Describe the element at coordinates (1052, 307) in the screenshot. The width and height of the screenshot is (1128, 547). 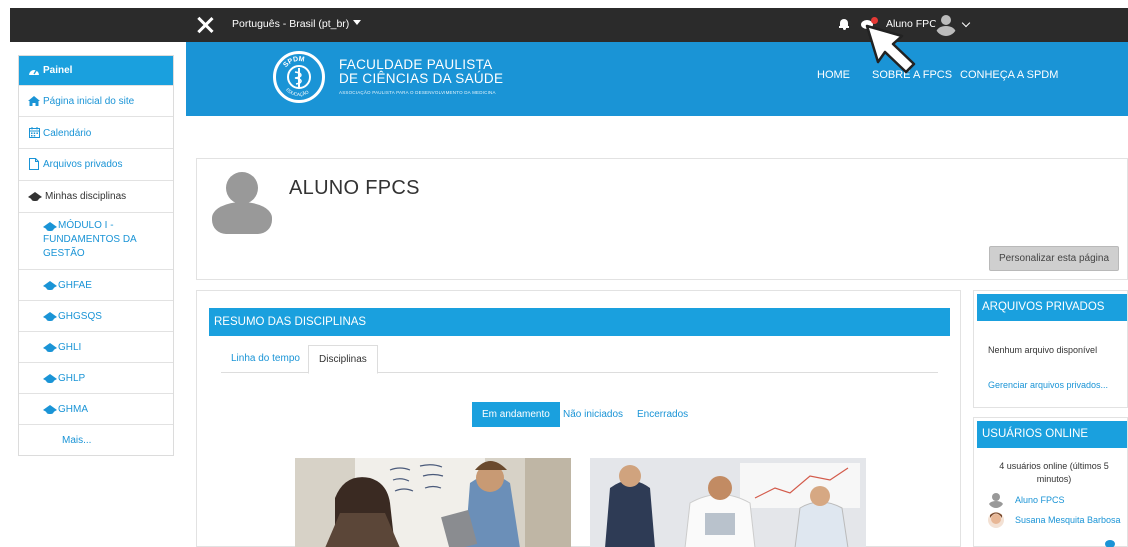
I see `private-files-title: ARQUIVOS PRIVADOS` at that location.